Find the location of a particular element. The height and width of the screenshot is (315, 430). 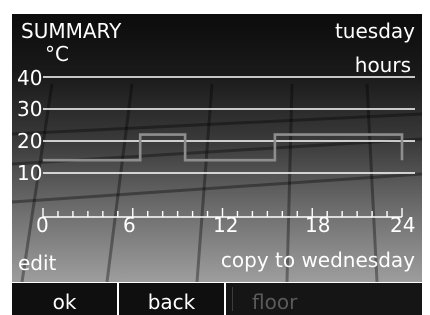

x-tick-label-6: 6 is located at coordinates (129, 225).